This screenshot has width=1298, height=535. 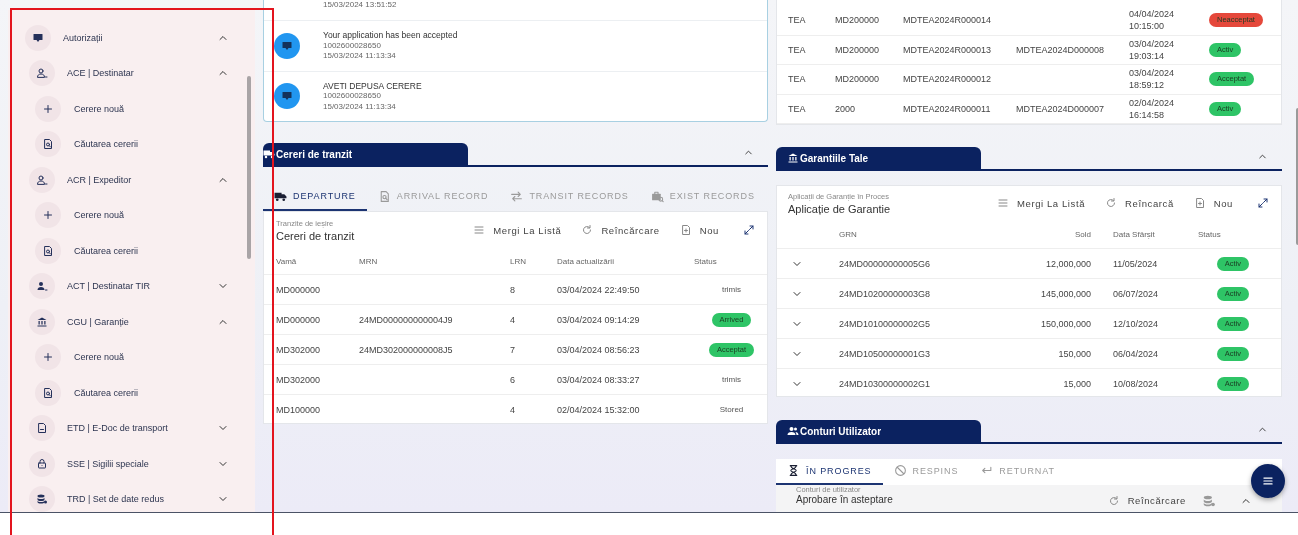 I want to click on sidebar-item: ACT | Destinatar TIR, so click(x=123, y=286).